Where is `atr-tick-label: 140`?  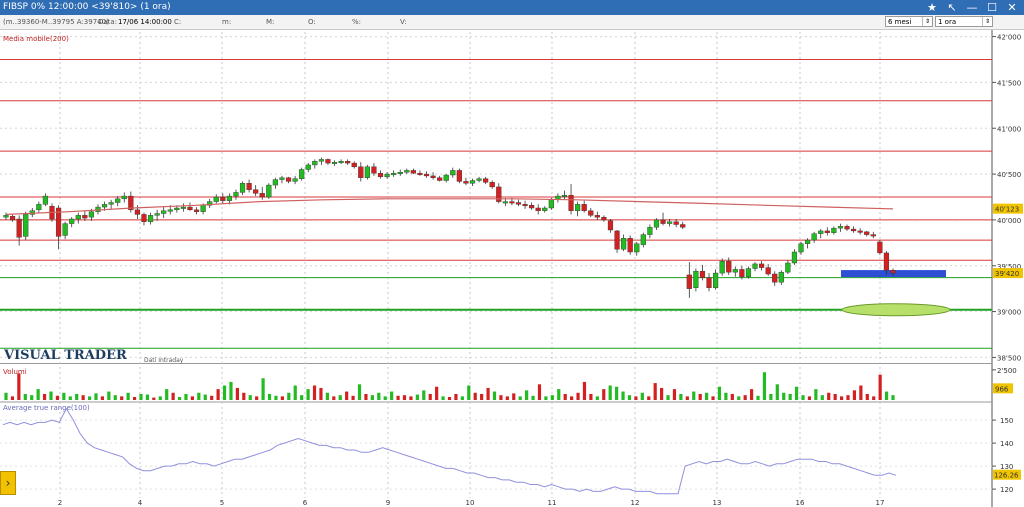
atr-tick-label: 140 is located at coordinates (1006, 444).